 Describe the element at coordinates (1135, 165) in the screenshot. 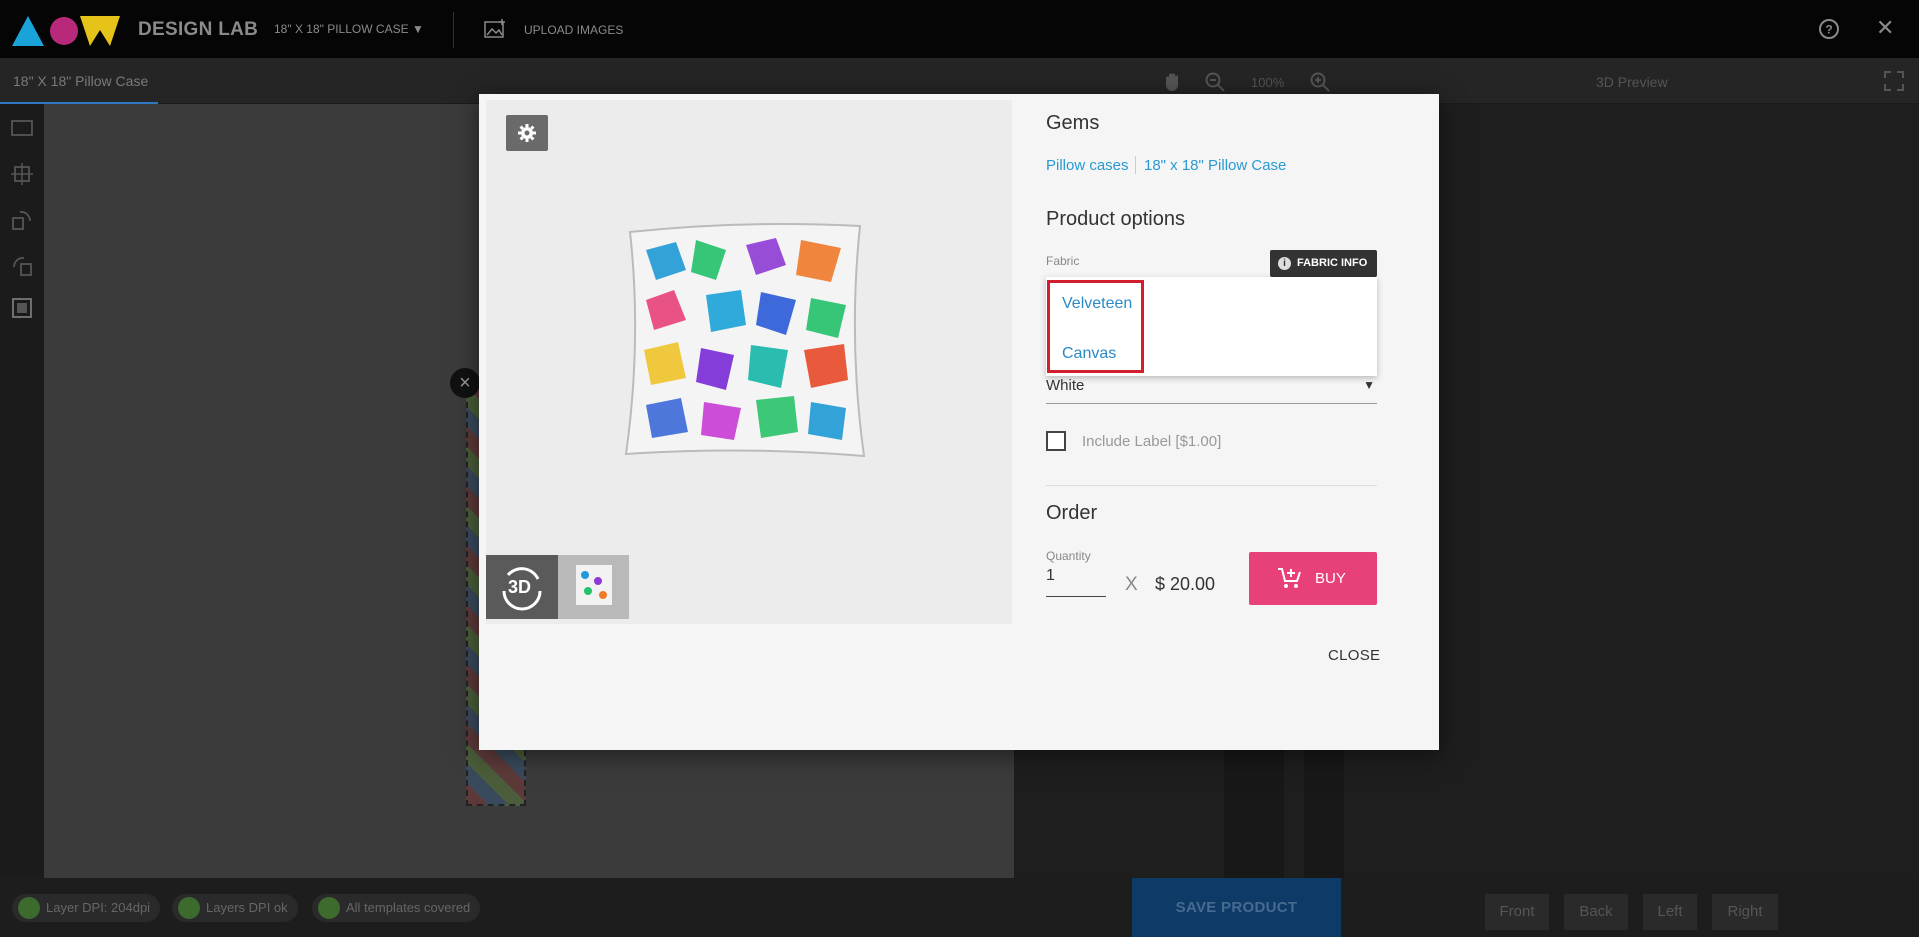

I see `breadcrumb-separator` at that location.